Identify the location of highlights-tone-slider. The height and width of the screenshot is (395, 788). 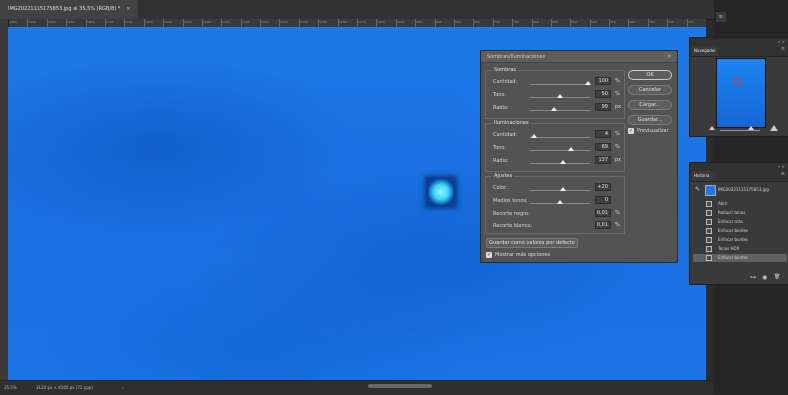
(560, 149).